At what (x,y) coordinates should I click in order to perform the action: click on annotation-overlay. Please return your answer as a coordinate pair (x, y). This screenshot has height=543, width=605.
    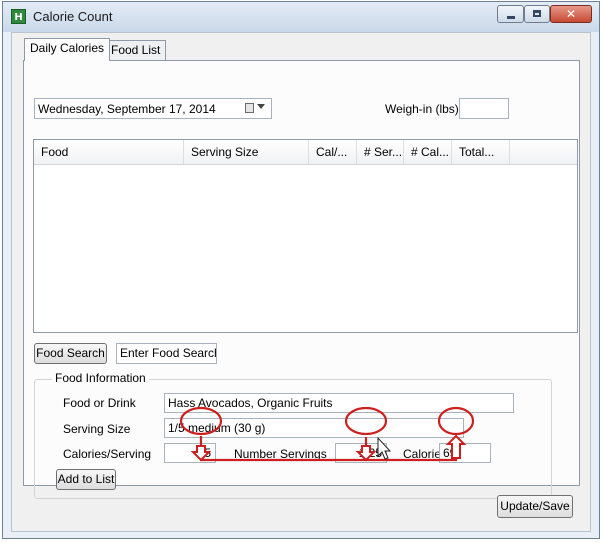
    Looking at the image, I should click on (327, 434).